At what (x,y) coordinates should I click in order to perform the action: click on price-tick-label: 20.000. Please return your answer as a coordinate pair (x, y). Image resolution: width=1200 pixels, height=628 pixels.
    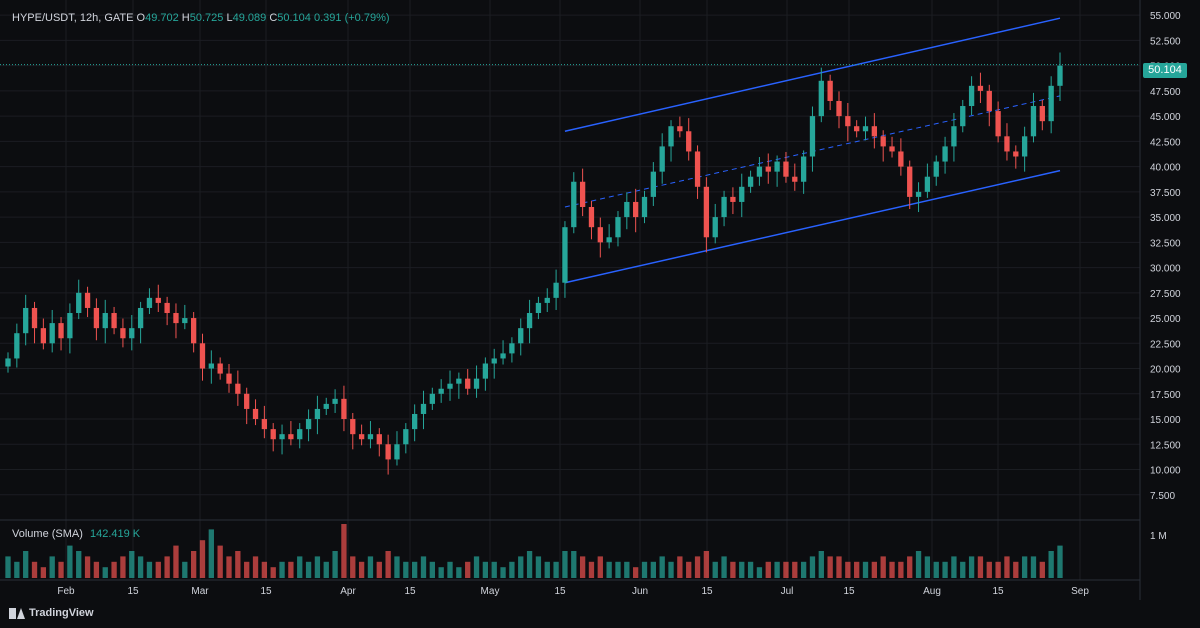
    Looking at the image, I should click on (1165, 370).